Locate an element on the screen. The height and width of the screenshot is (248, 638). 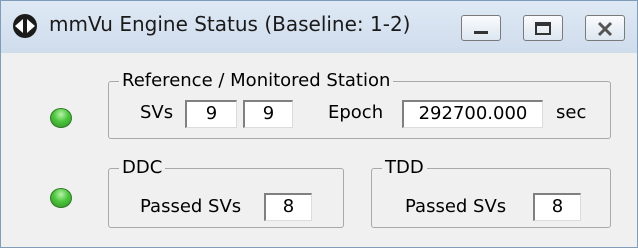
tdd-group-legend: TDD is located at coordinates (404, 168).